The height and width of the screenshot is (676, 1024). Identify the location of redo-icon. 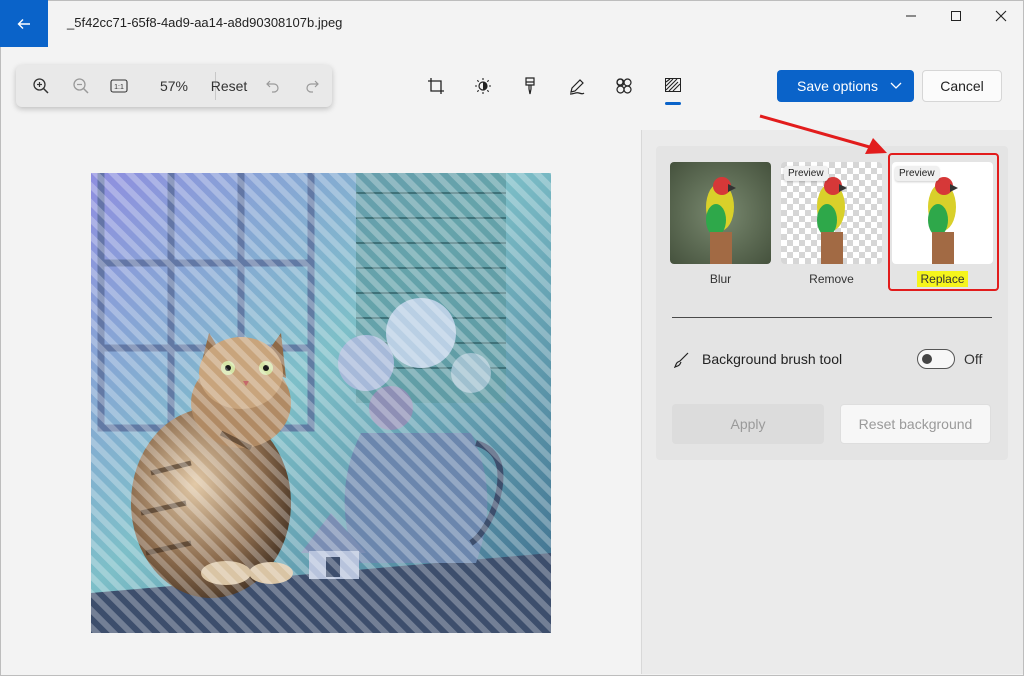
(312, 86).